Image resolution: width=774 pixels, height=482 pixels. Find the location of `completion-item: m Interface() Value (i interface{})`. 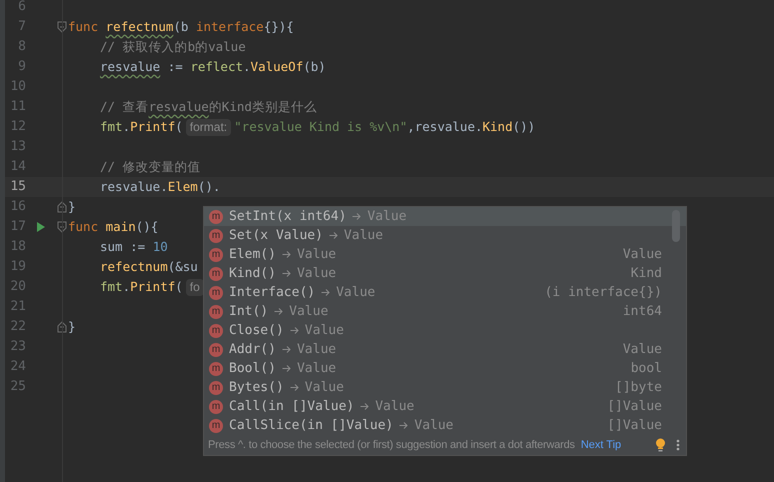

completion-item: m Interface() Value (i interface{}) is located at coordinates (445, 292).